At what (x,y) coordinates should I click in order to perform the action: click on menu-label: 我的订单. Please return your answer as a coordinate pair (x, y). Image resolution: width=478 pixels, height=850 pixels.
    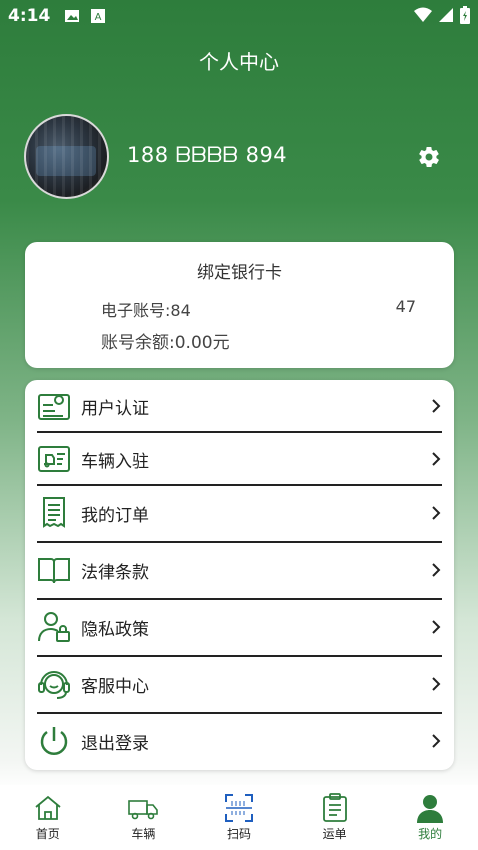
    Looking at the image, I should click on (115, 515).